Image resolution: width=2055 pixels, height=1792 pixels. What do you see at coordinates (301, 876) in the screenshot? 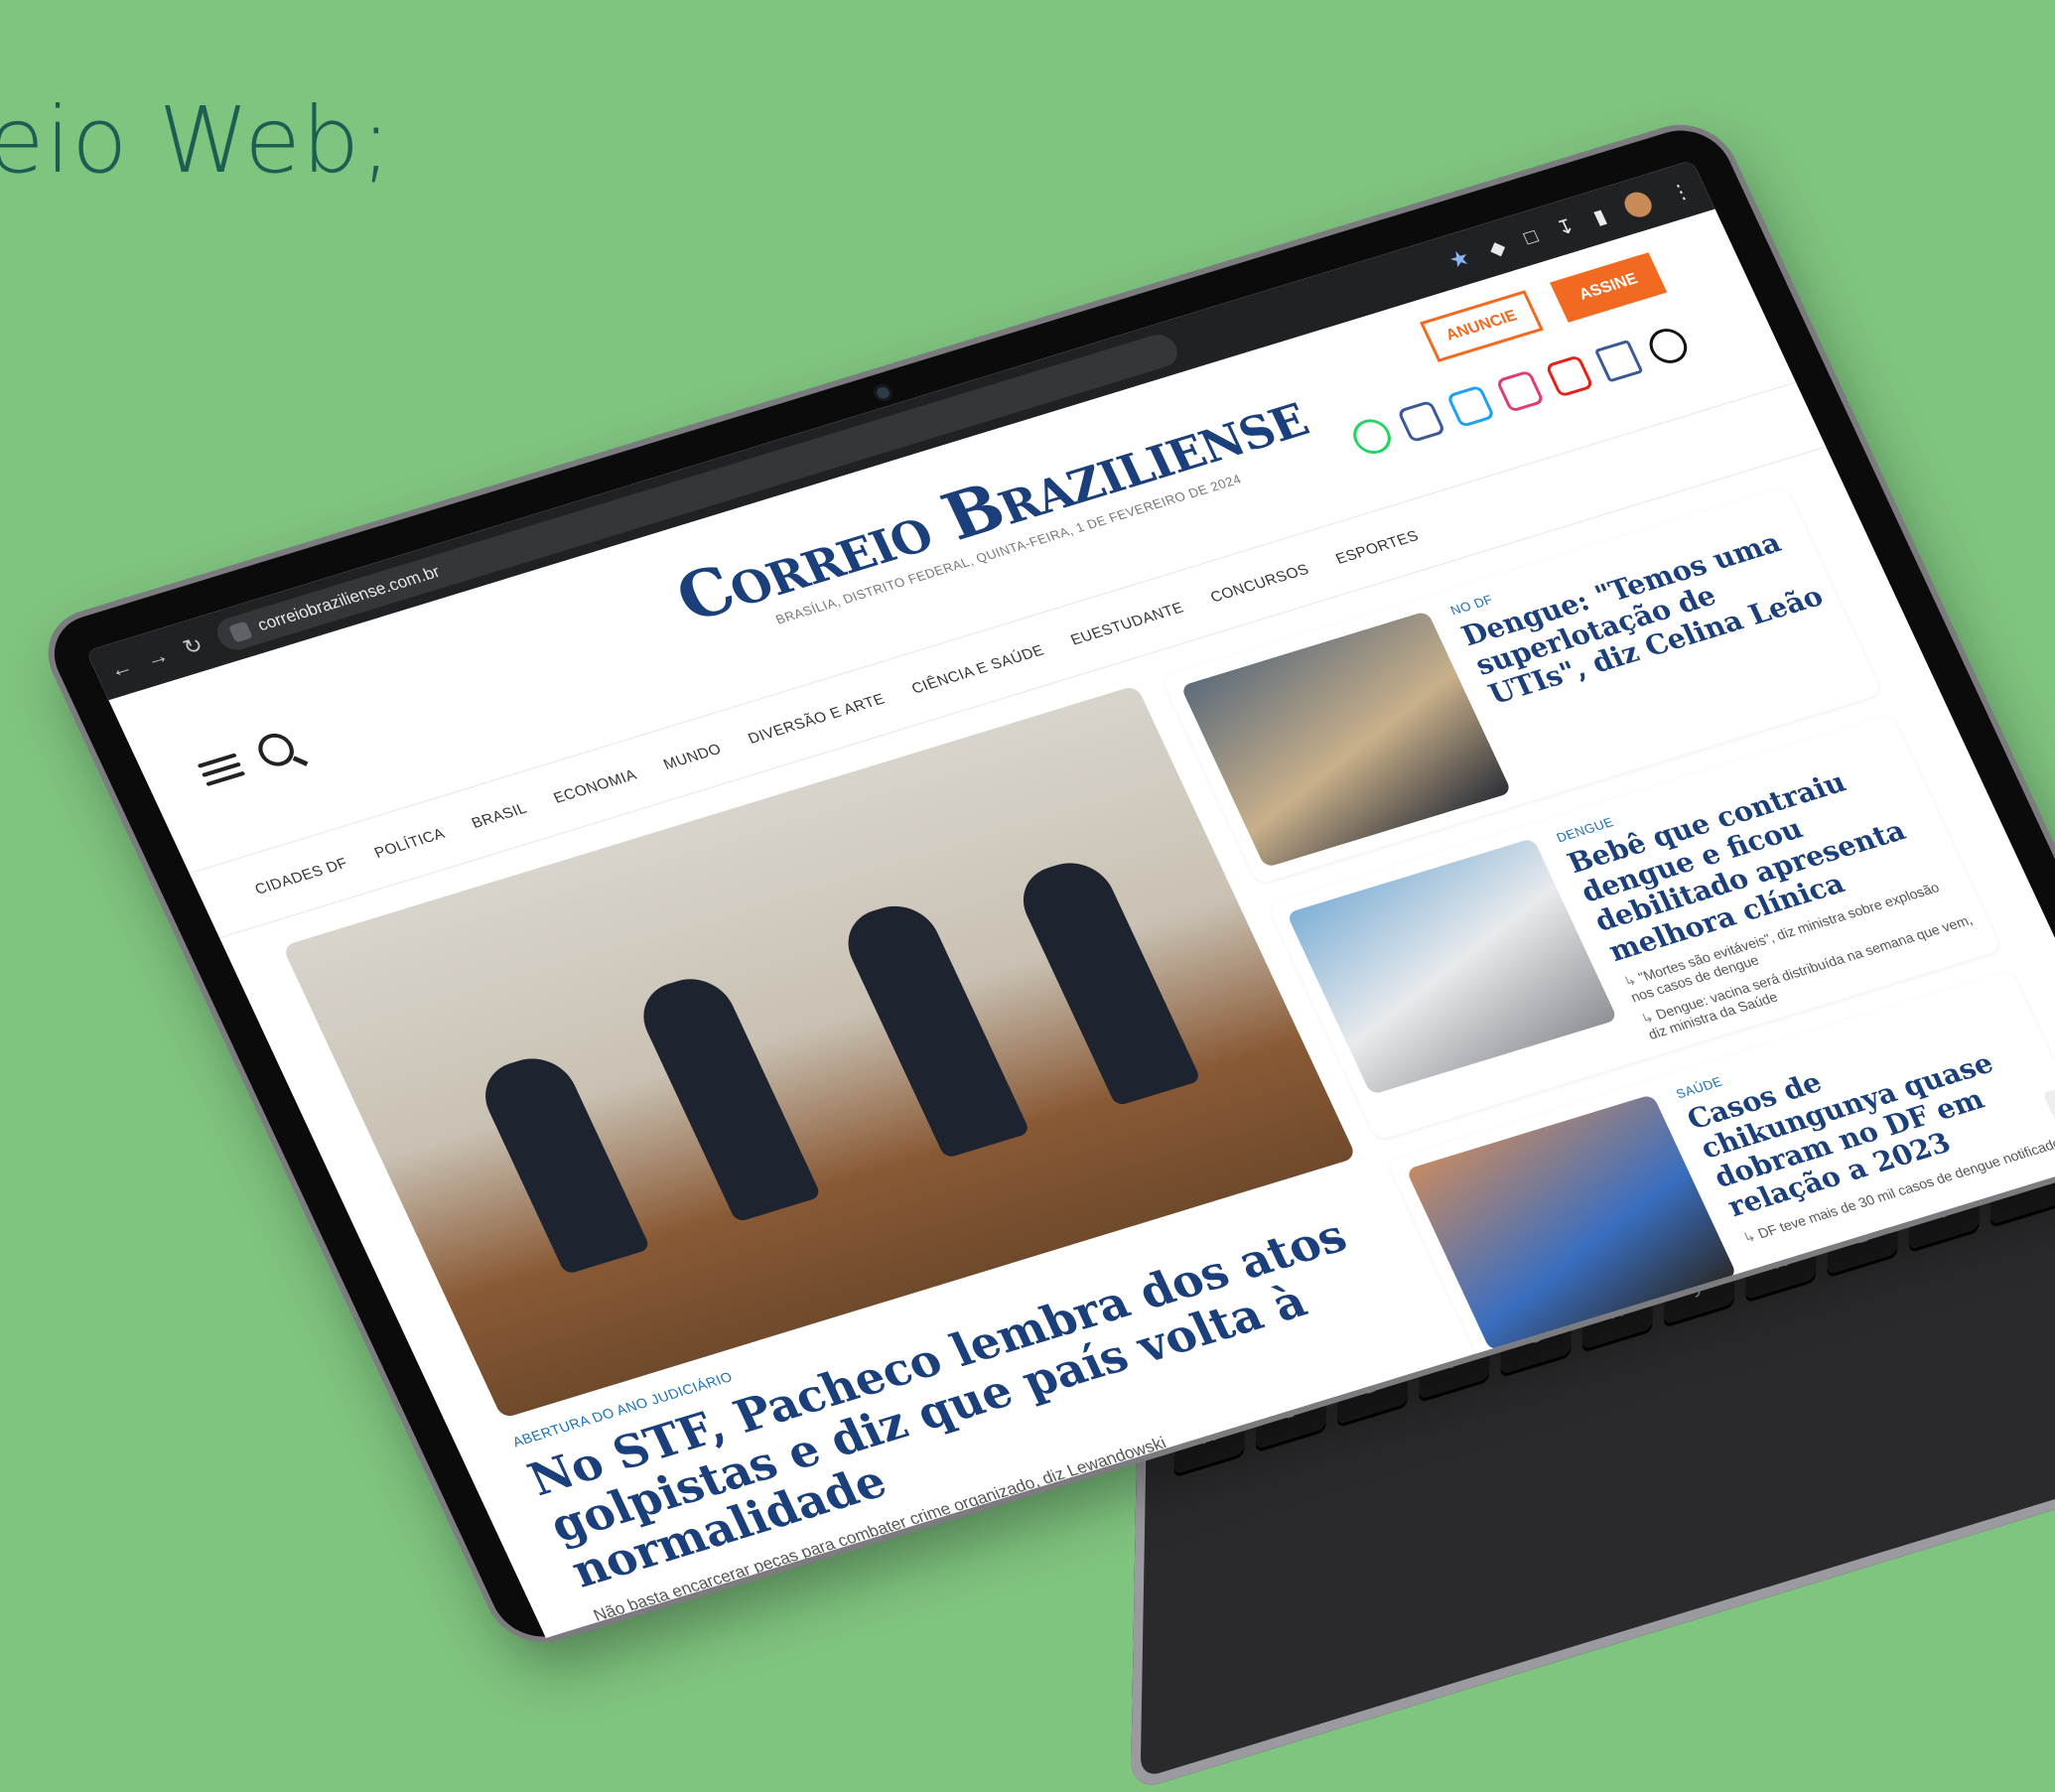
I see `nav-item-cidades-df: CIDADES DF` at bounding box center [301, 876].